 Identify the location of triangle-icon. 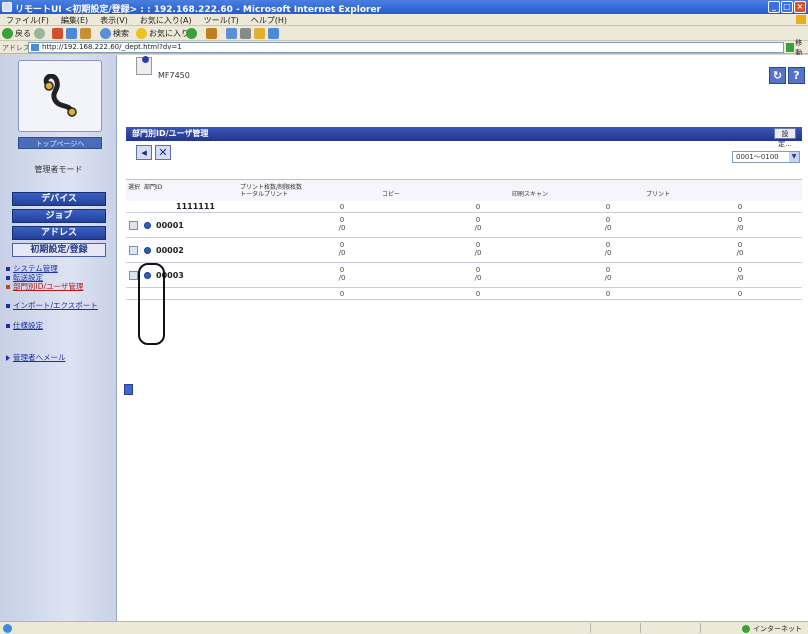
(8, 358).